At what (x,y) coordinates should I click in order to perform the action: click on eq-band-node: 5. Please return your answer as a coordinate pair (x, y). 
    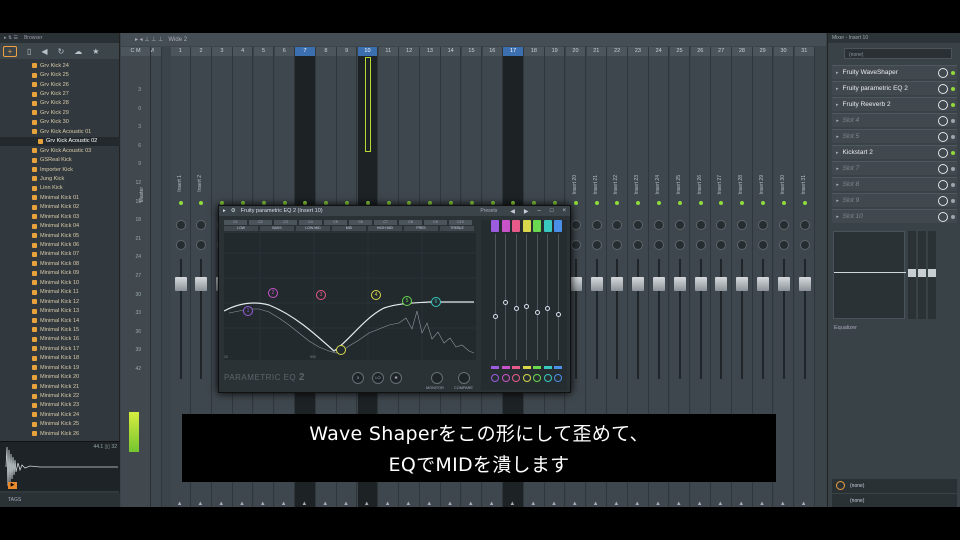
    Looking at the image, I should click on (407, 301).